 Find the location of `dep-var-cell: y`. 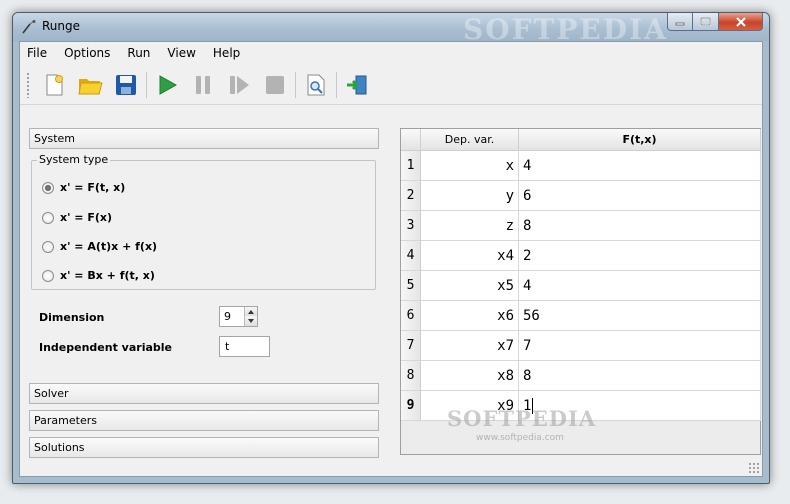

dep-var-cell: y is located at coordinates (470, 196).